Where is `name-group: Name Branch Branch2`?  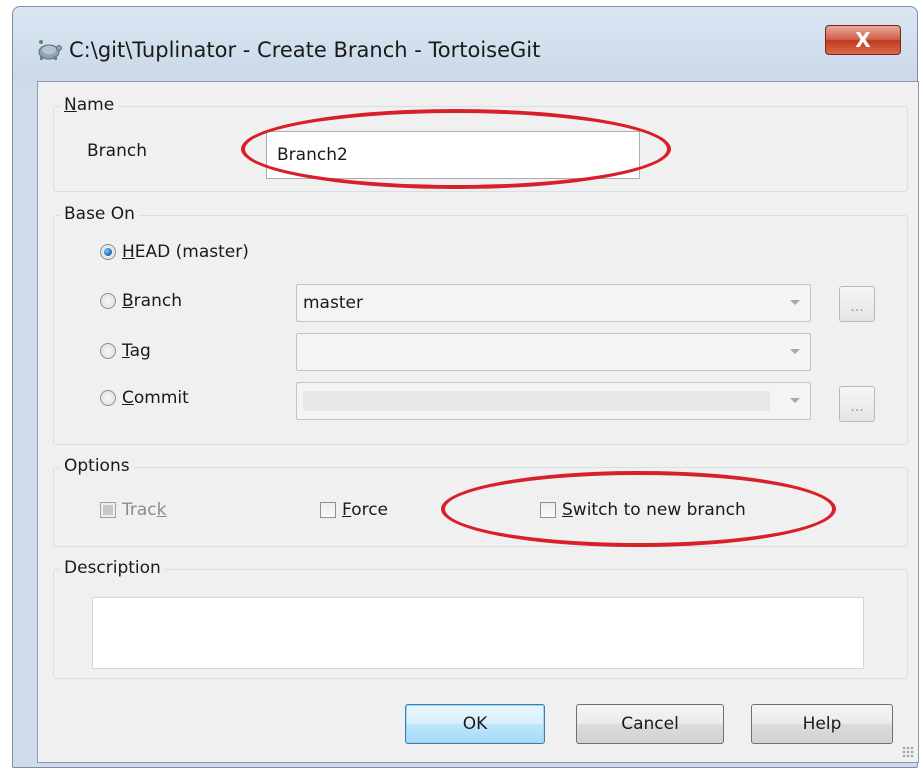 name-group: Name Branch Branch2 is located at coordinates (480, 143).